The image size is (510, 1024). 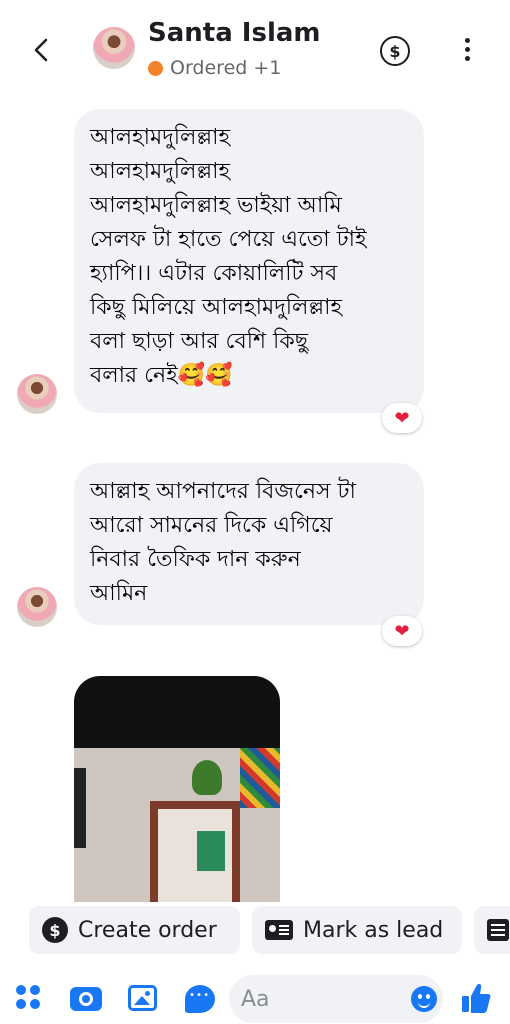 What do you see at coordinates (216, 307) in the screenshot?
I see `message-line: কিছু মিলিয়ে আলহামদুলিল্লাহ` at bounding box center [216, 307].